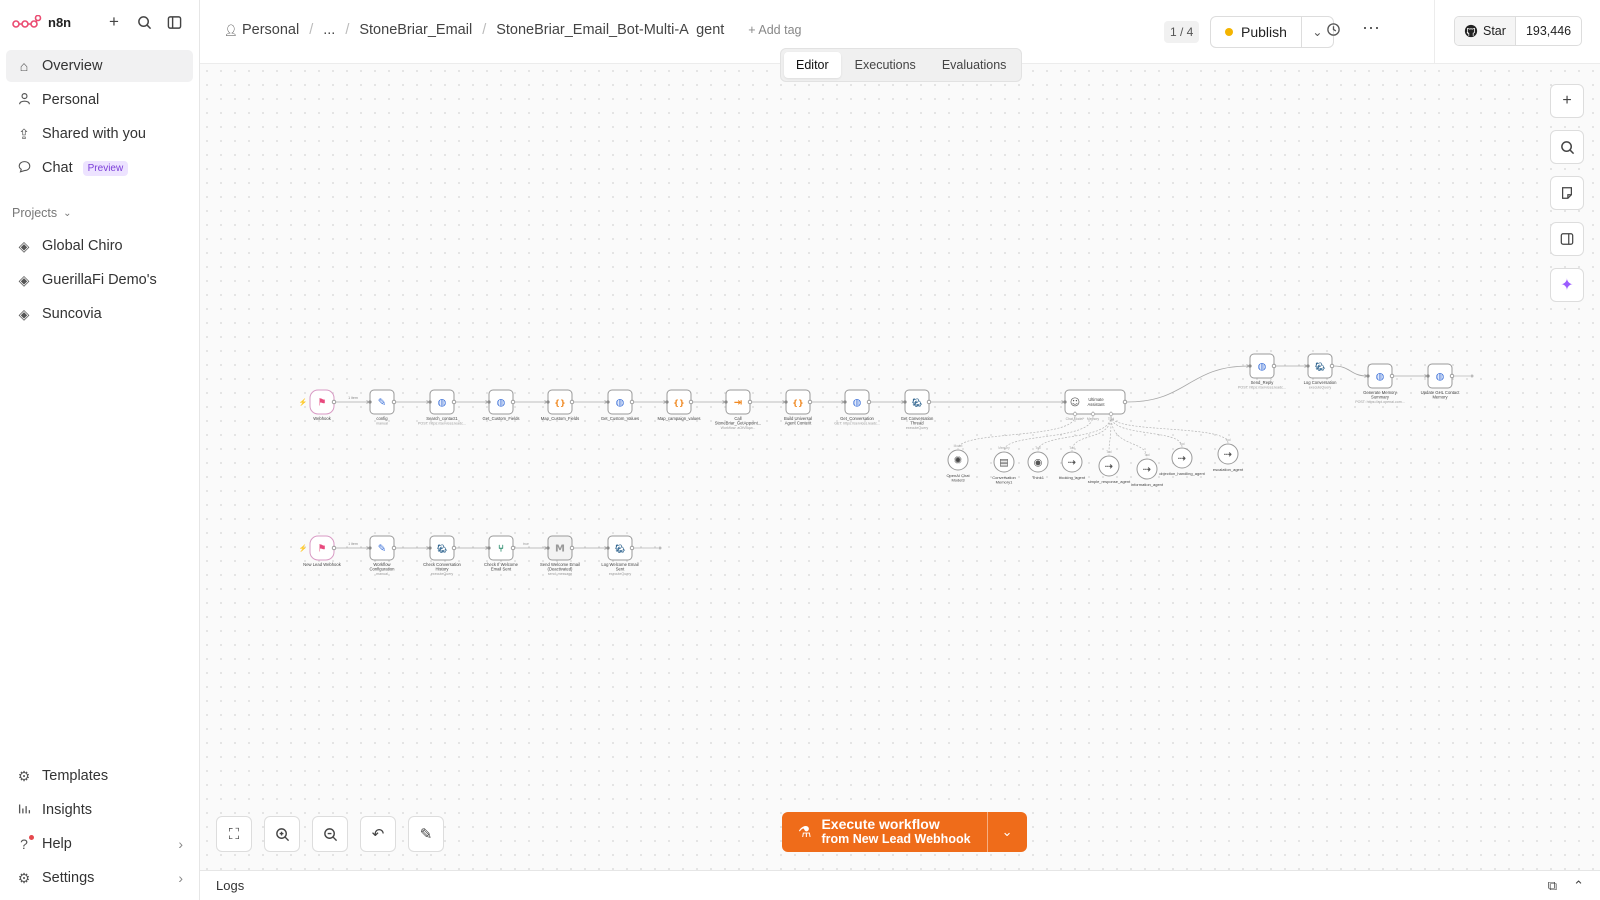 The image size is (1600, 900). I want to click on sidebar-toggle-icon, so click(174, 22).